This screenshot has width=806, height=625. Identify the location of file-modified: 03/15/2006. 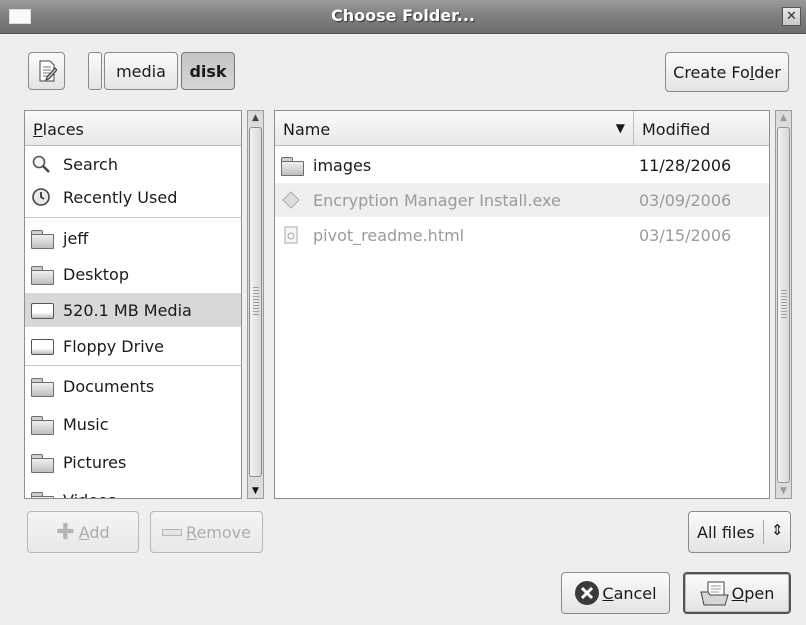
(685, 235).